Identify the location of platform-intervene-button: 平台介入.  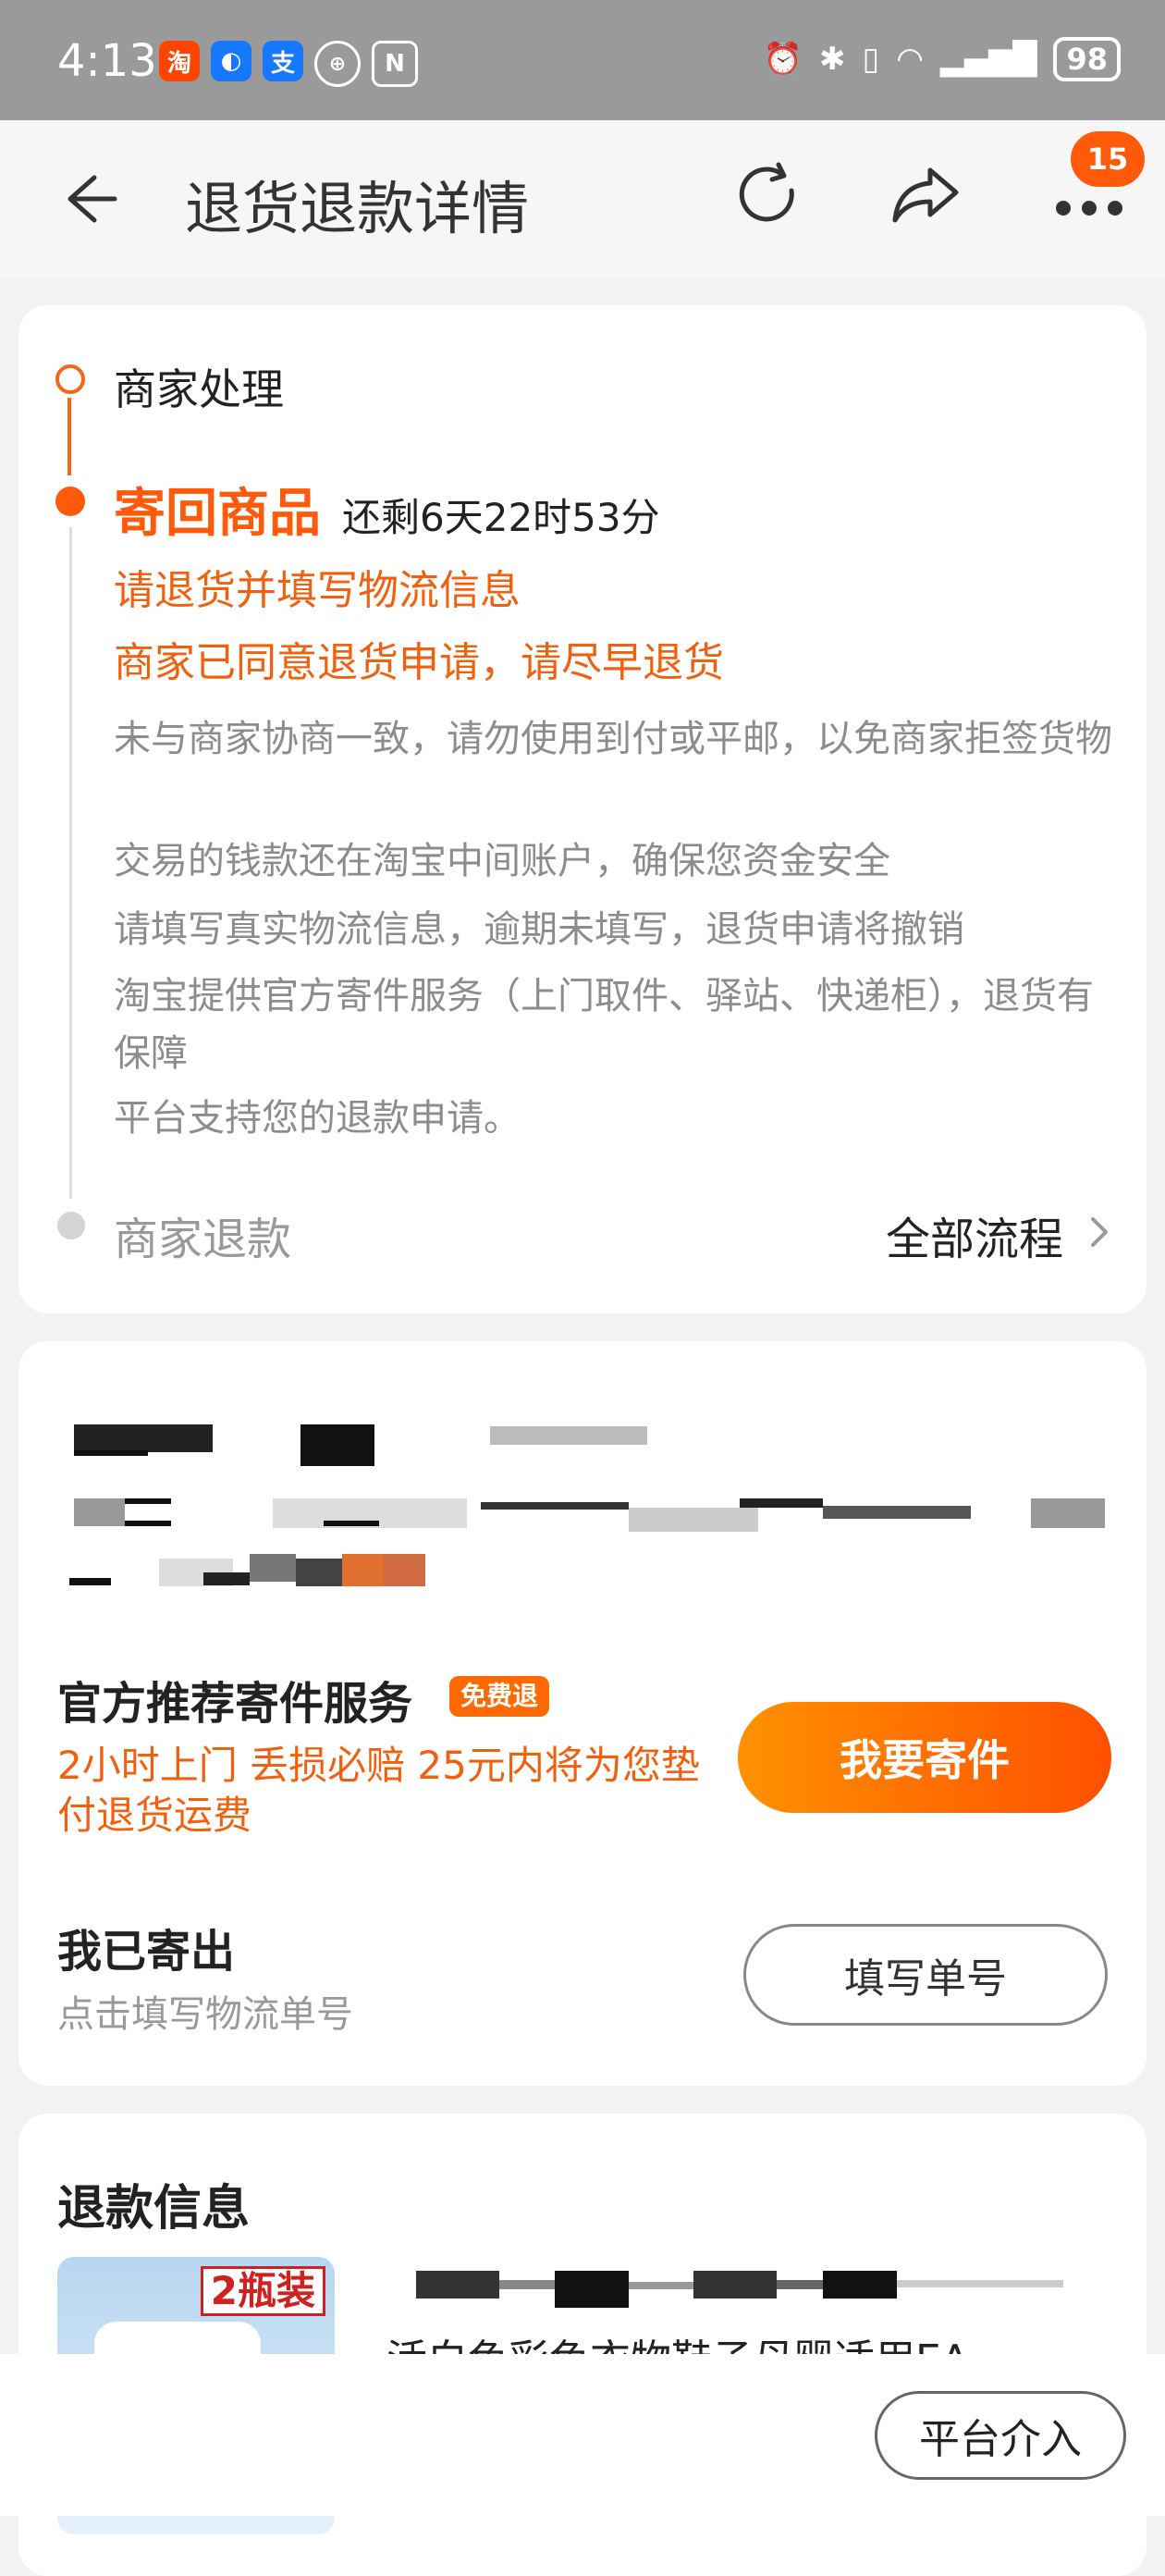
(1001, 2435).